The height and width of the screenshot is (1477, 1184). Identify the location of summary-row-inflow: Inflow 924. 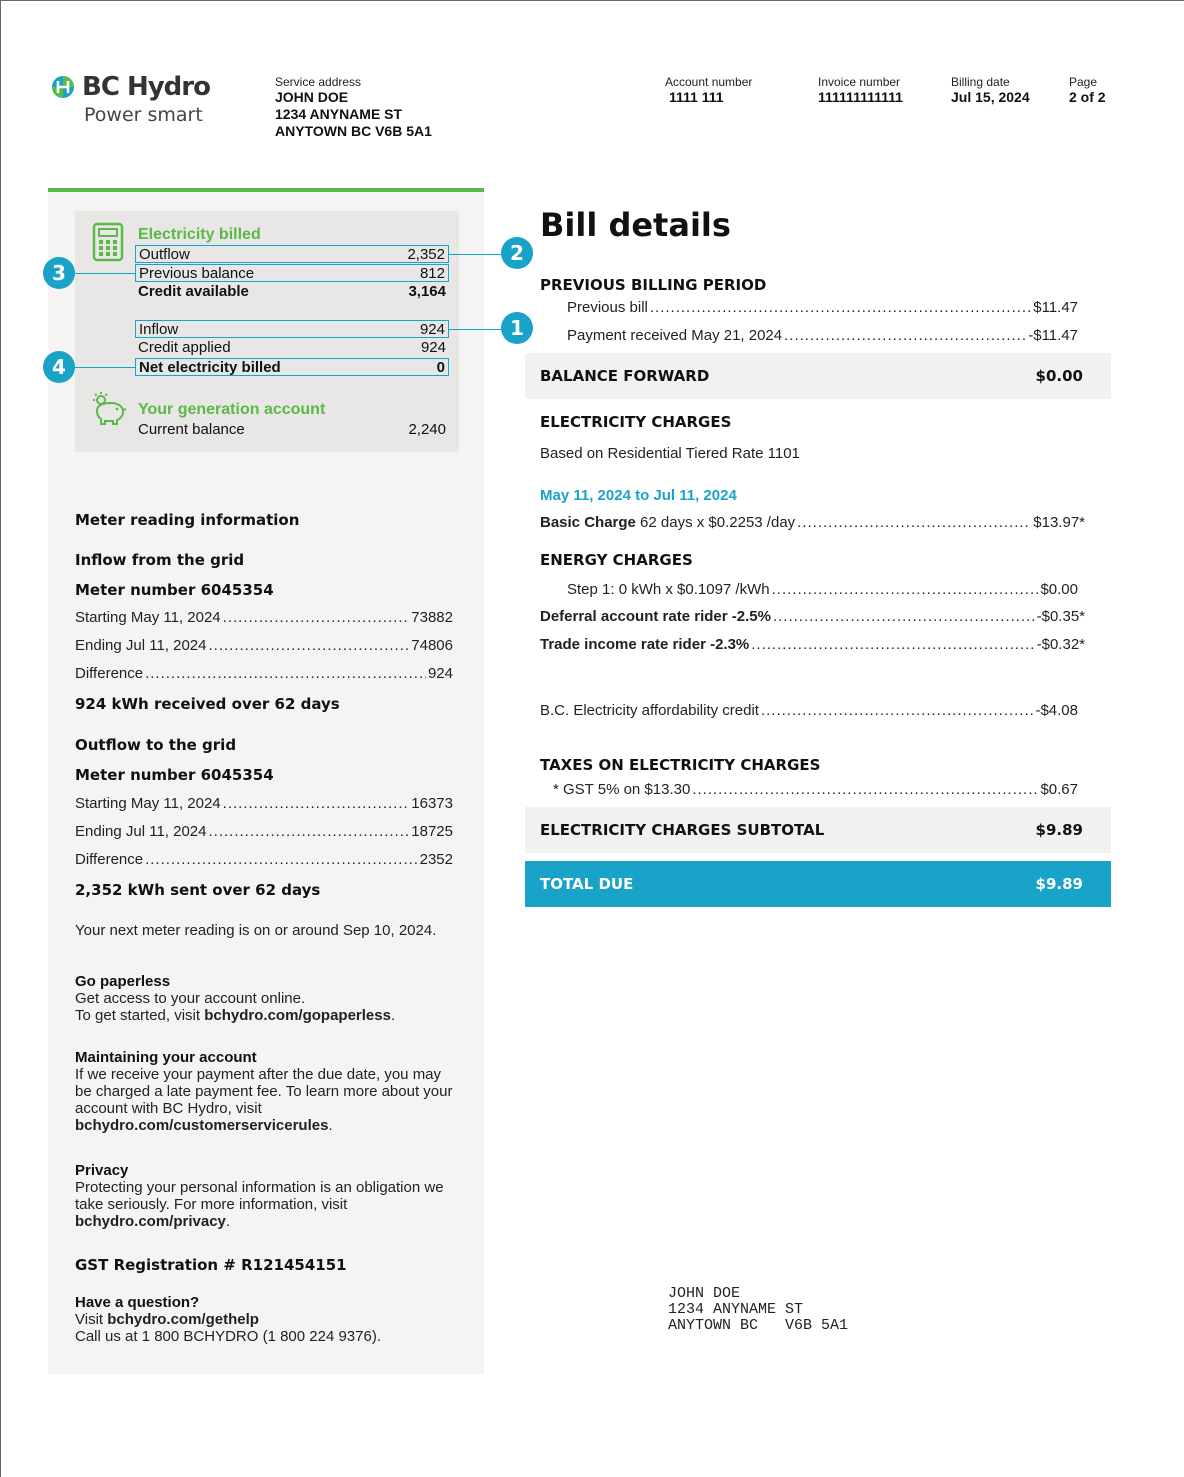
(292, 329).